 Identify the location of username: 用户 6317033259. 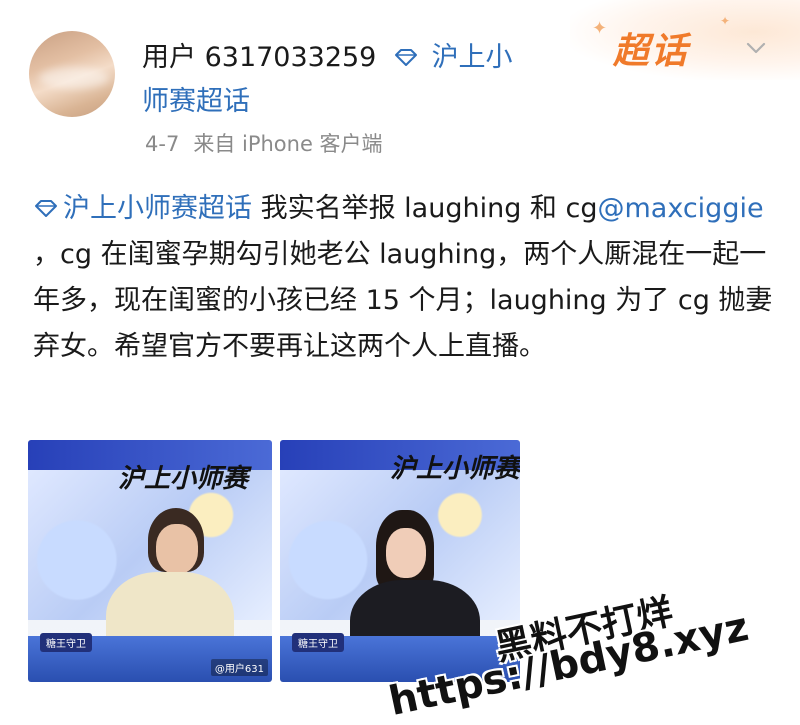
(259, 57).